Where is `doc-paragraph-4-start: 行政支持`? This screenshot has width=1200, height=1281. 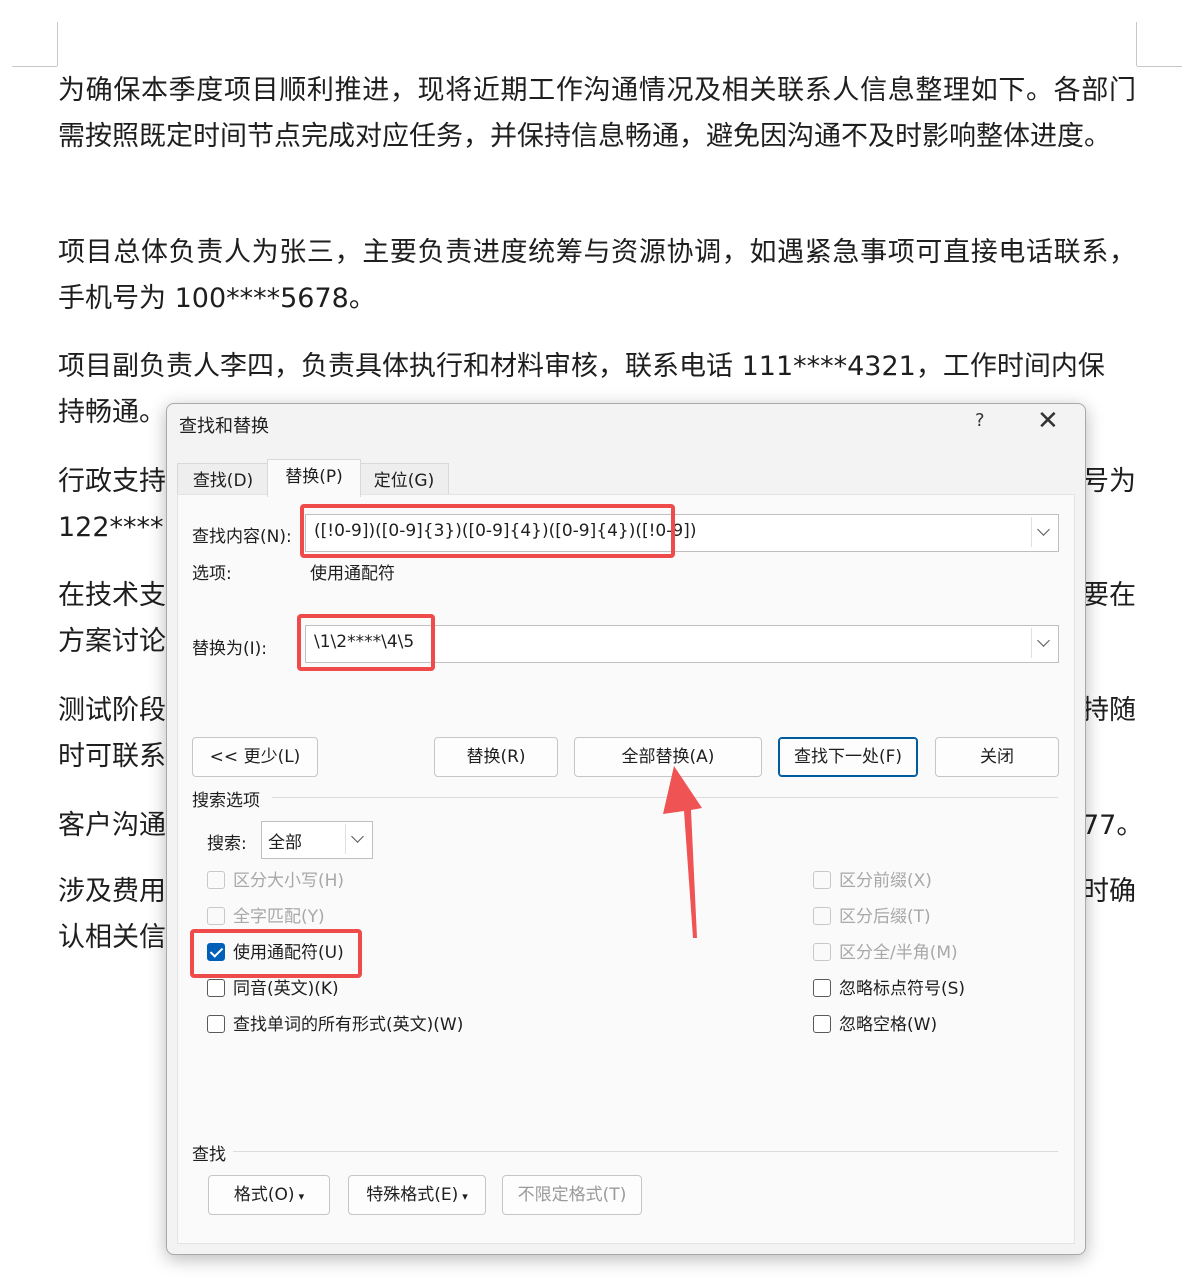
doc-paragraph-4-start: 行政支持 is located at coordinates (112, 481).